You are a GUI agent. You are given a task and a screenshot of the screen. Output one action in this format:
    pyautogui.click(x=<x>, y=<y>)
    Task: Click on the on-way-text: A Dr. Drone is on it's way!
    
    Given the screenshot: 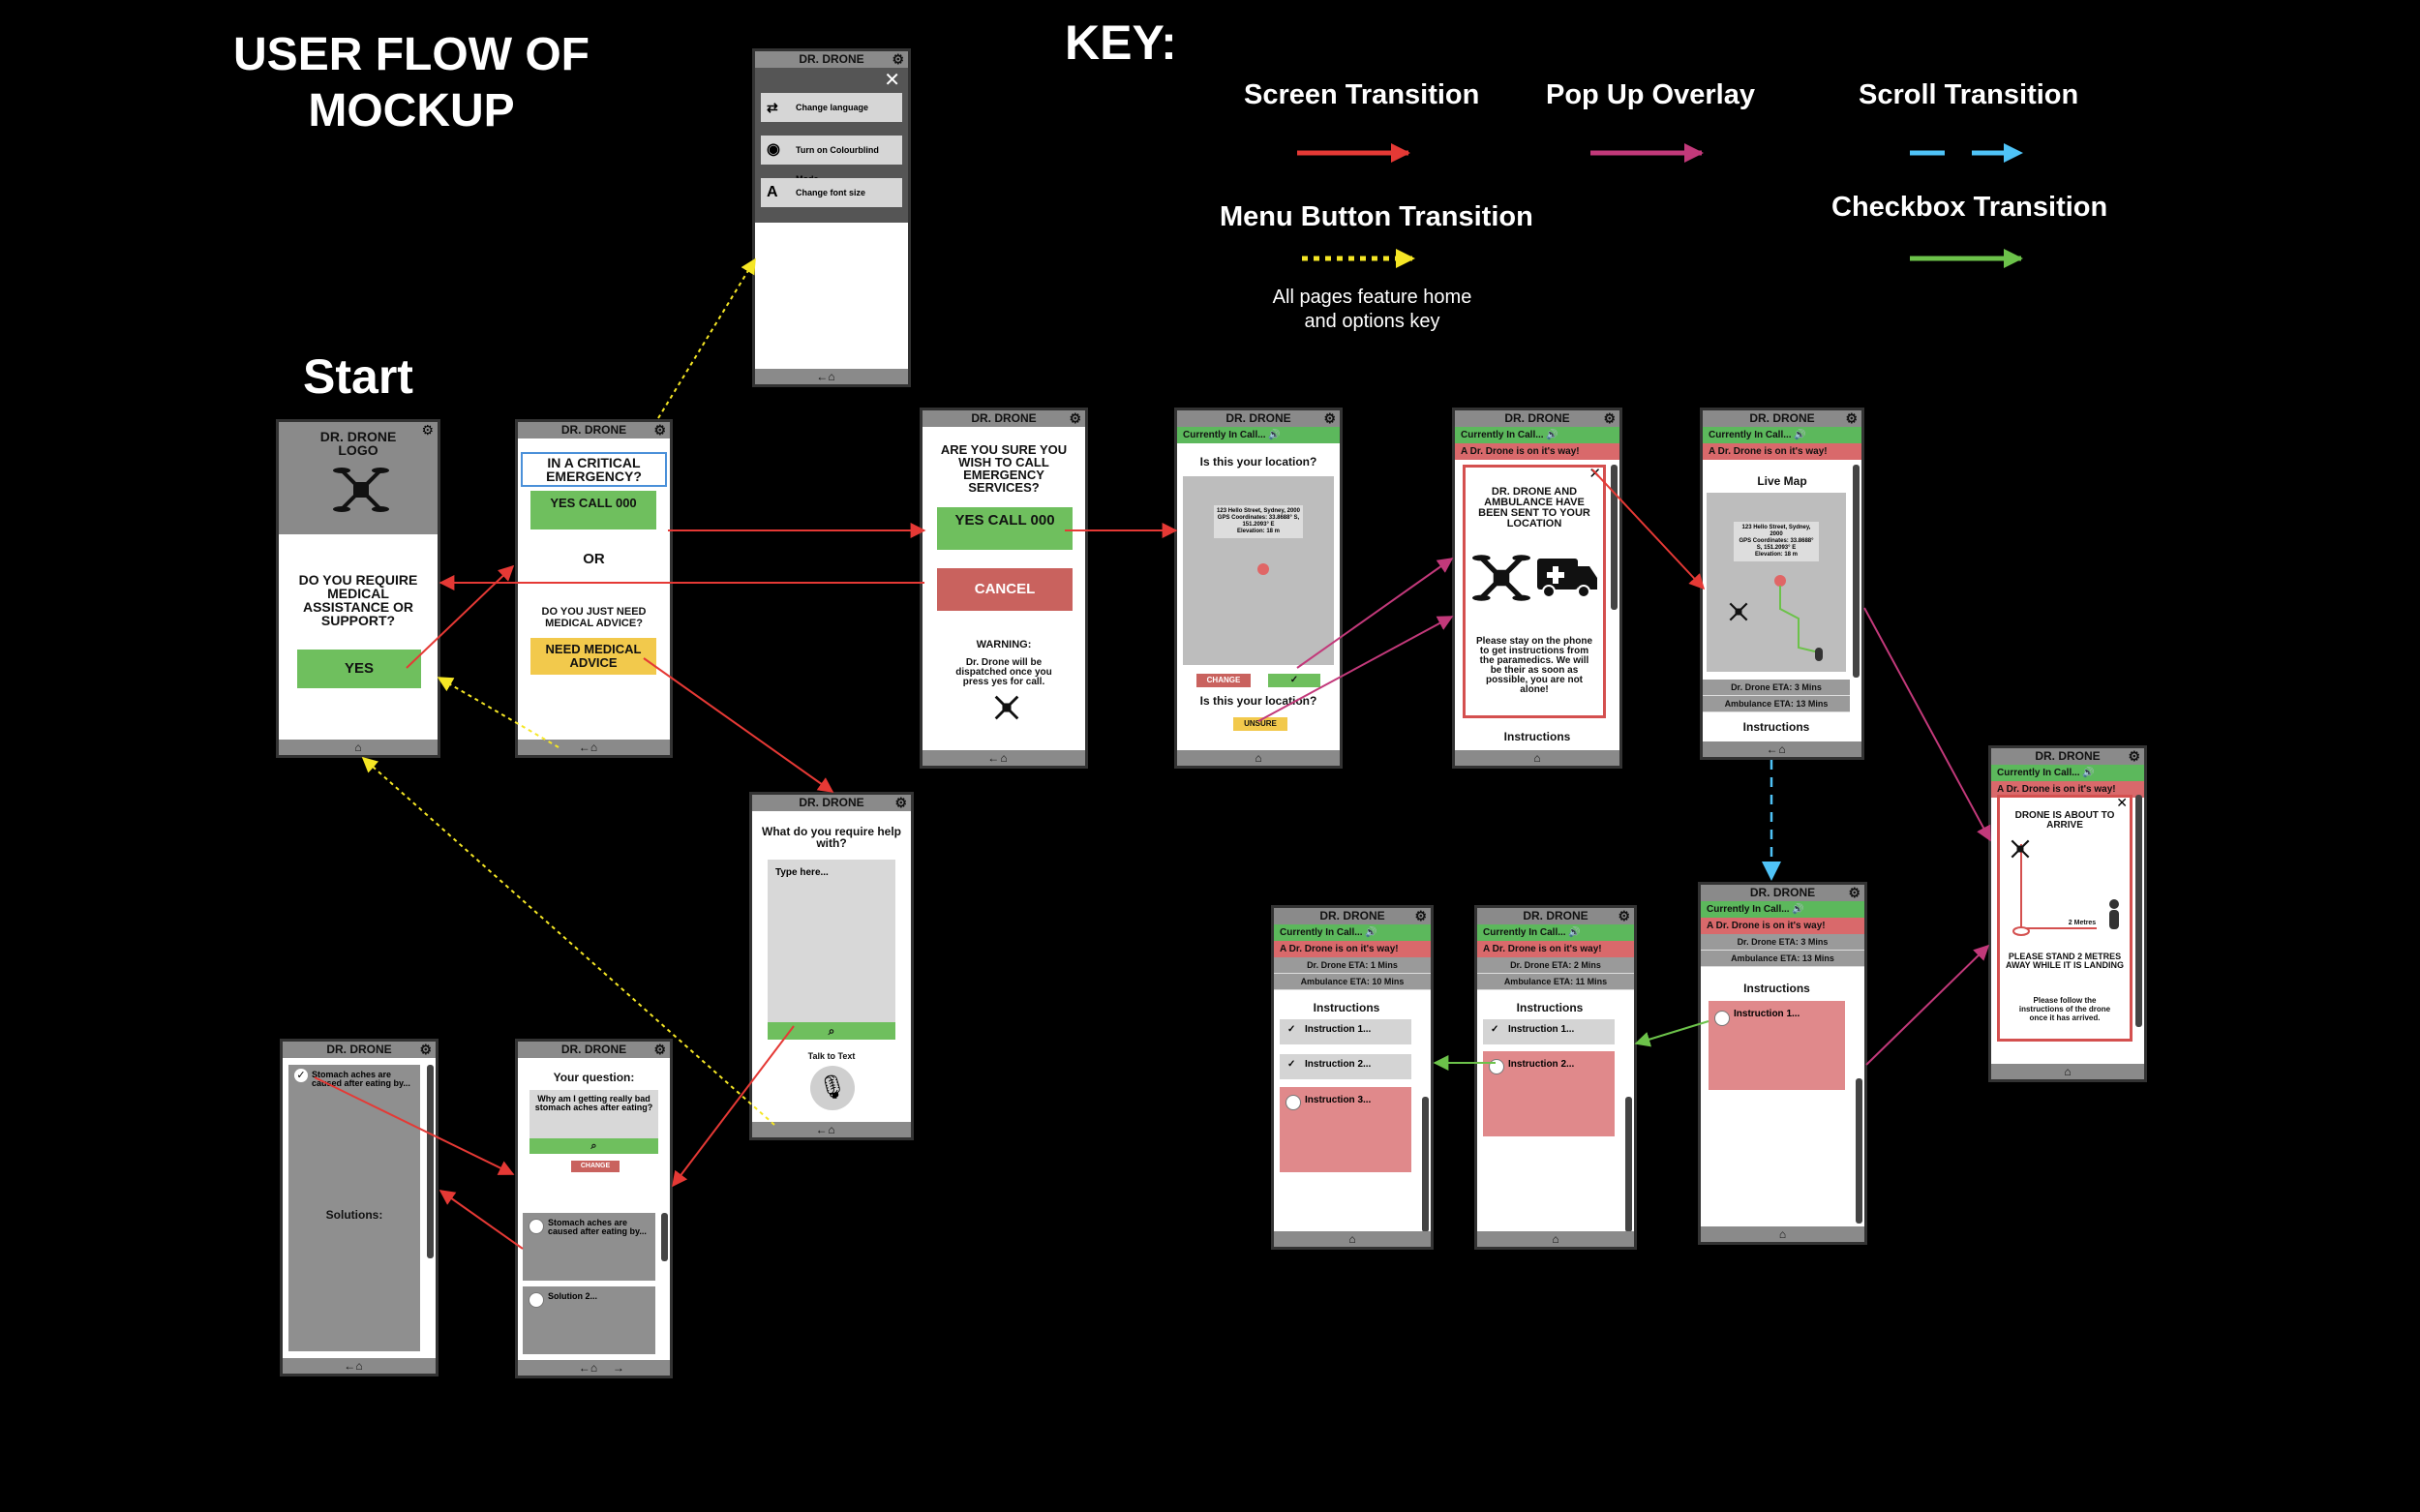 What is the action you would take?
    pyautogui.click(x=2056, y=789)
    